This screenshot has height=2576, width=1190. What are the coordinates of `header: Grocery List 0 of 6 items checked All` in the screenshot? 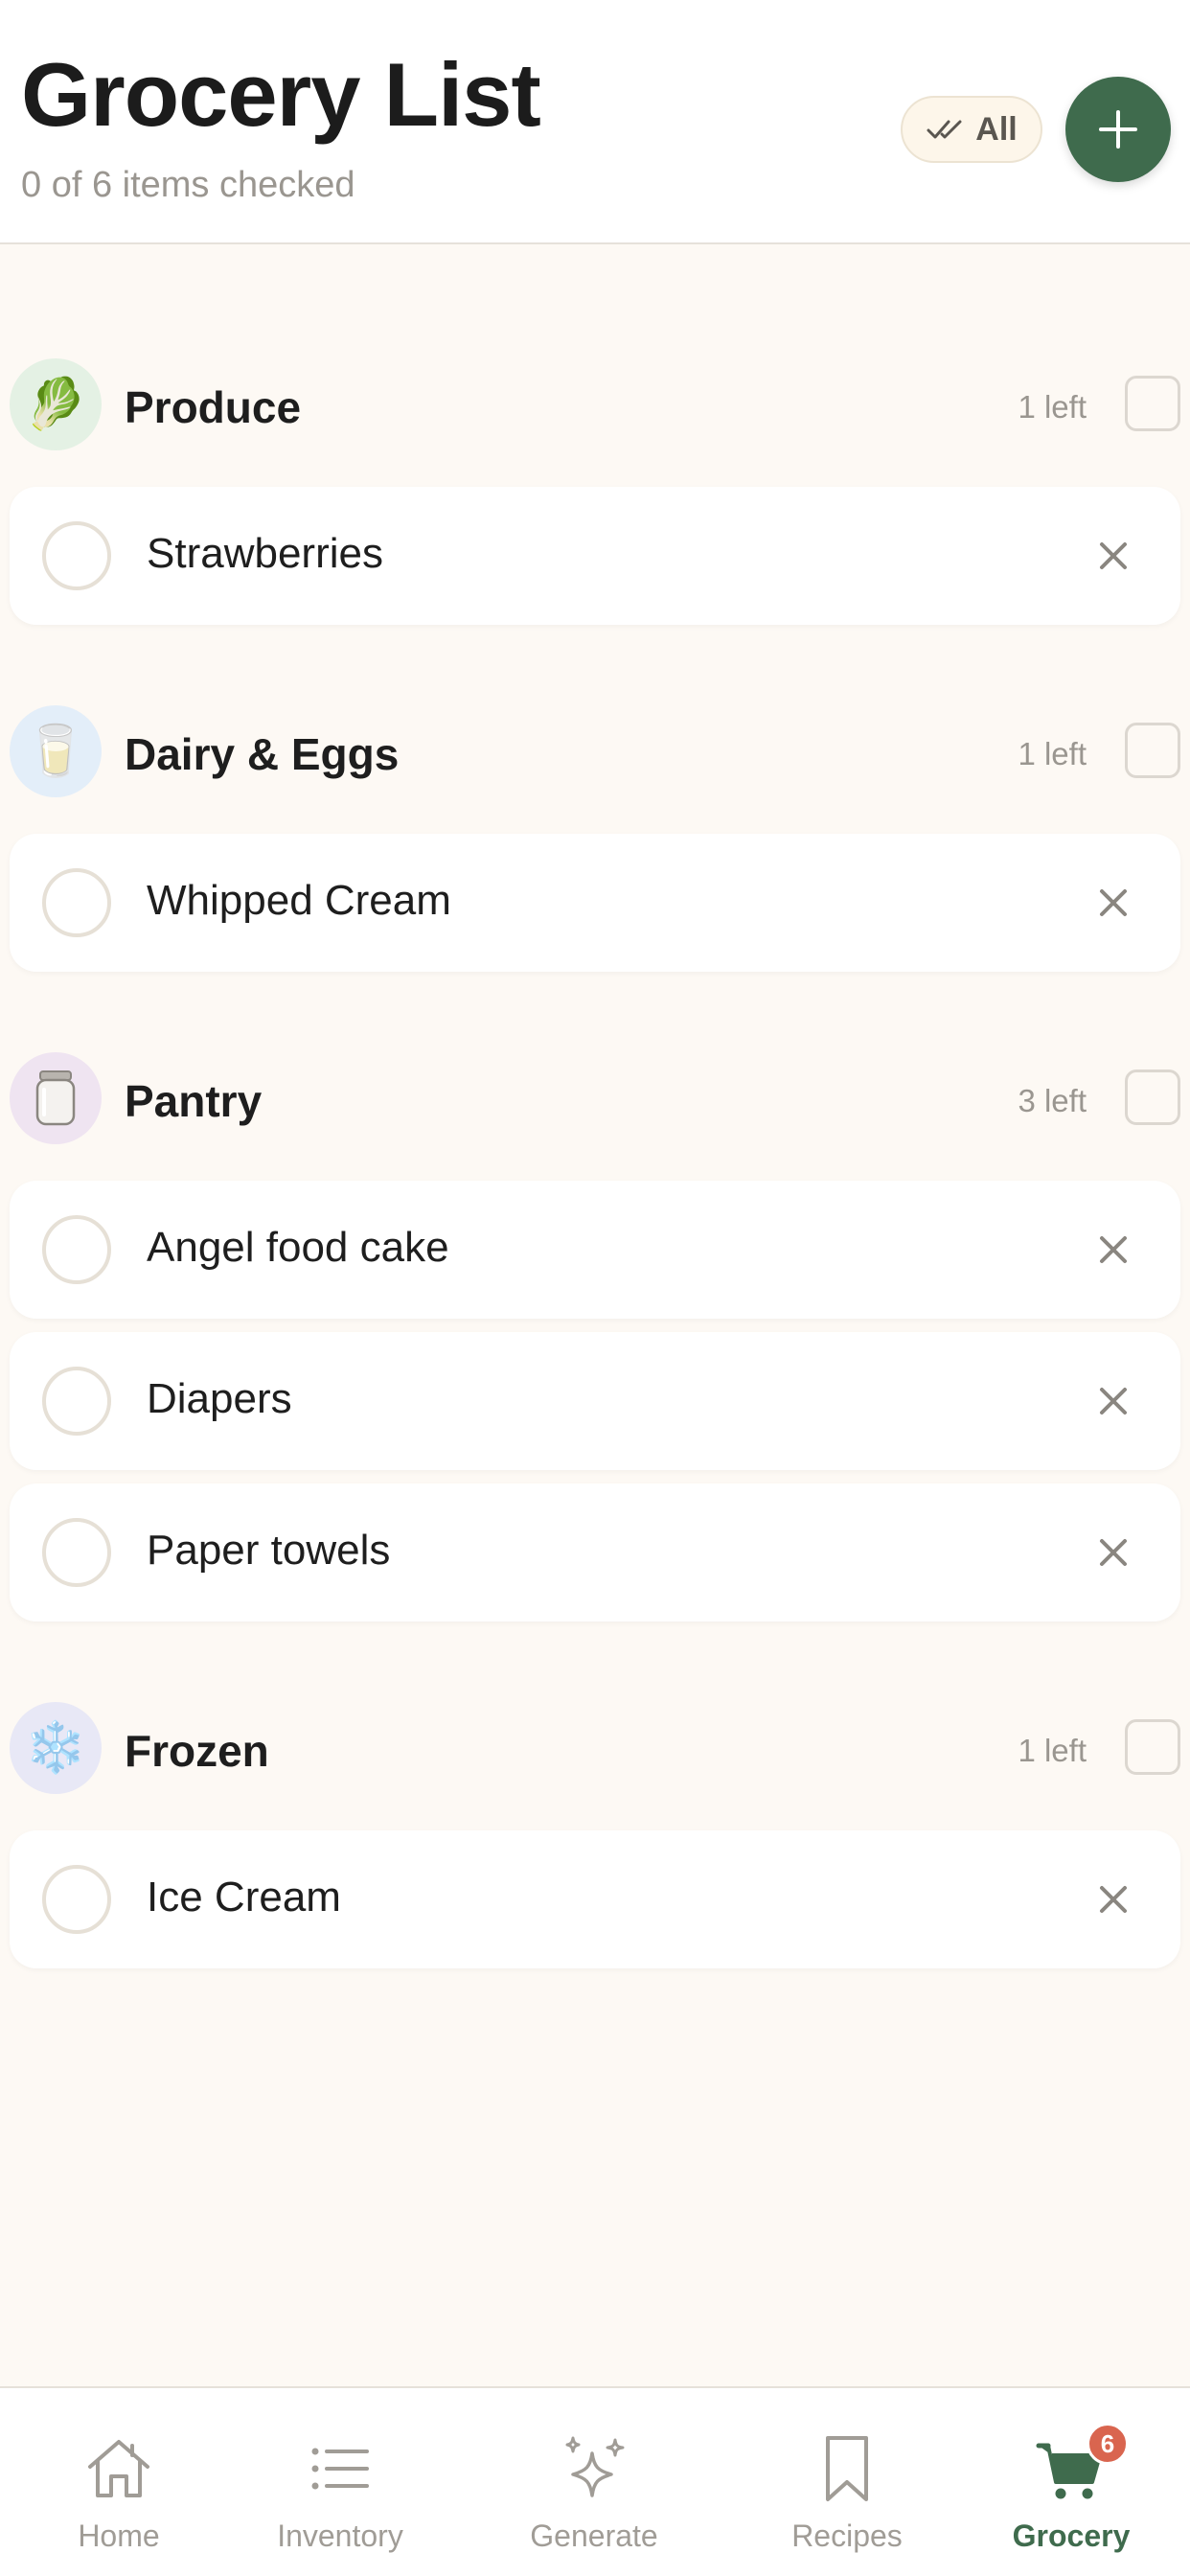 It's located at (595, 122).